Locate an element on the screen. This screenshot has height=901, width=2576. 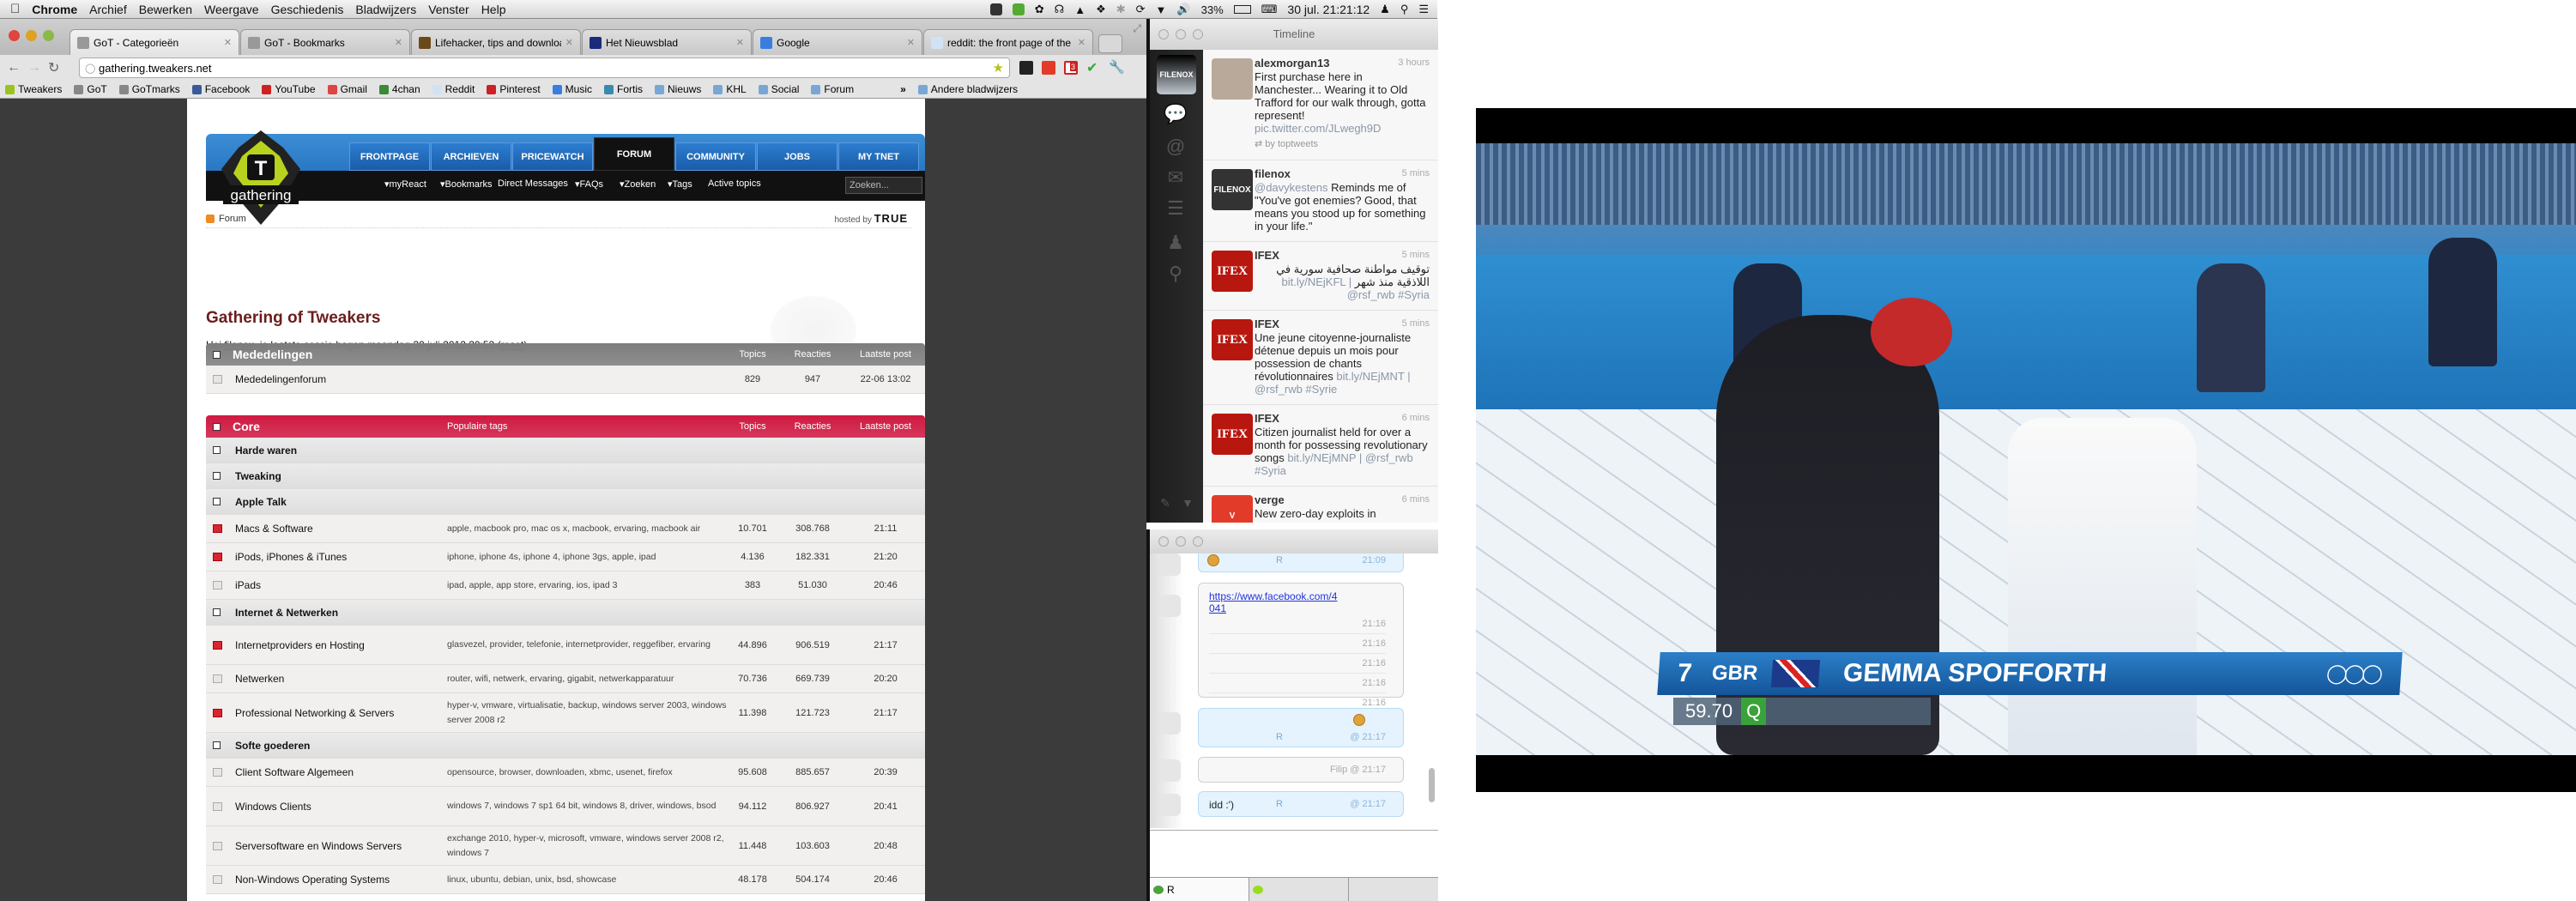
lists-icon: ☰ is located at coordinates (1176, 208).